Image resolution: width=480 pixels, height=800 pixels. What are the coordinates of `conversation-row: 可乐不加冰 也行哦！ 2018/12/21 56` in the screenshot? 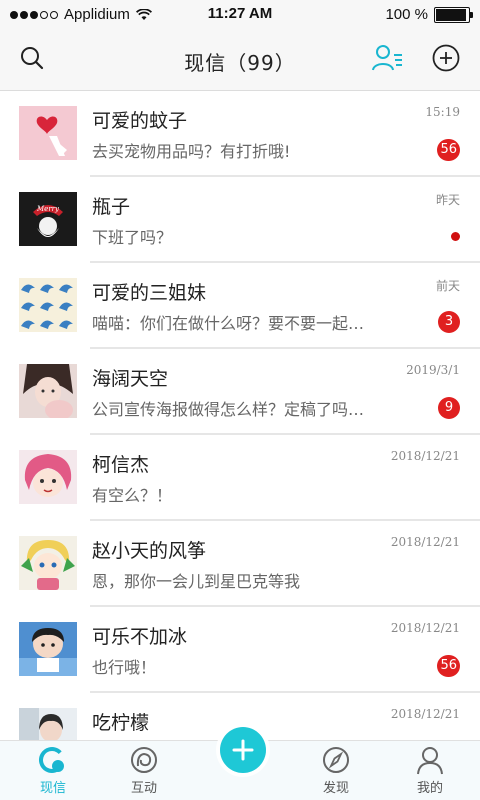 It's located at (240, 650).